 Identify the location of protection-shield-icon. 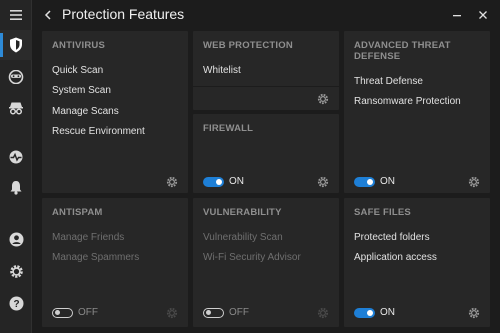
(16, 45).